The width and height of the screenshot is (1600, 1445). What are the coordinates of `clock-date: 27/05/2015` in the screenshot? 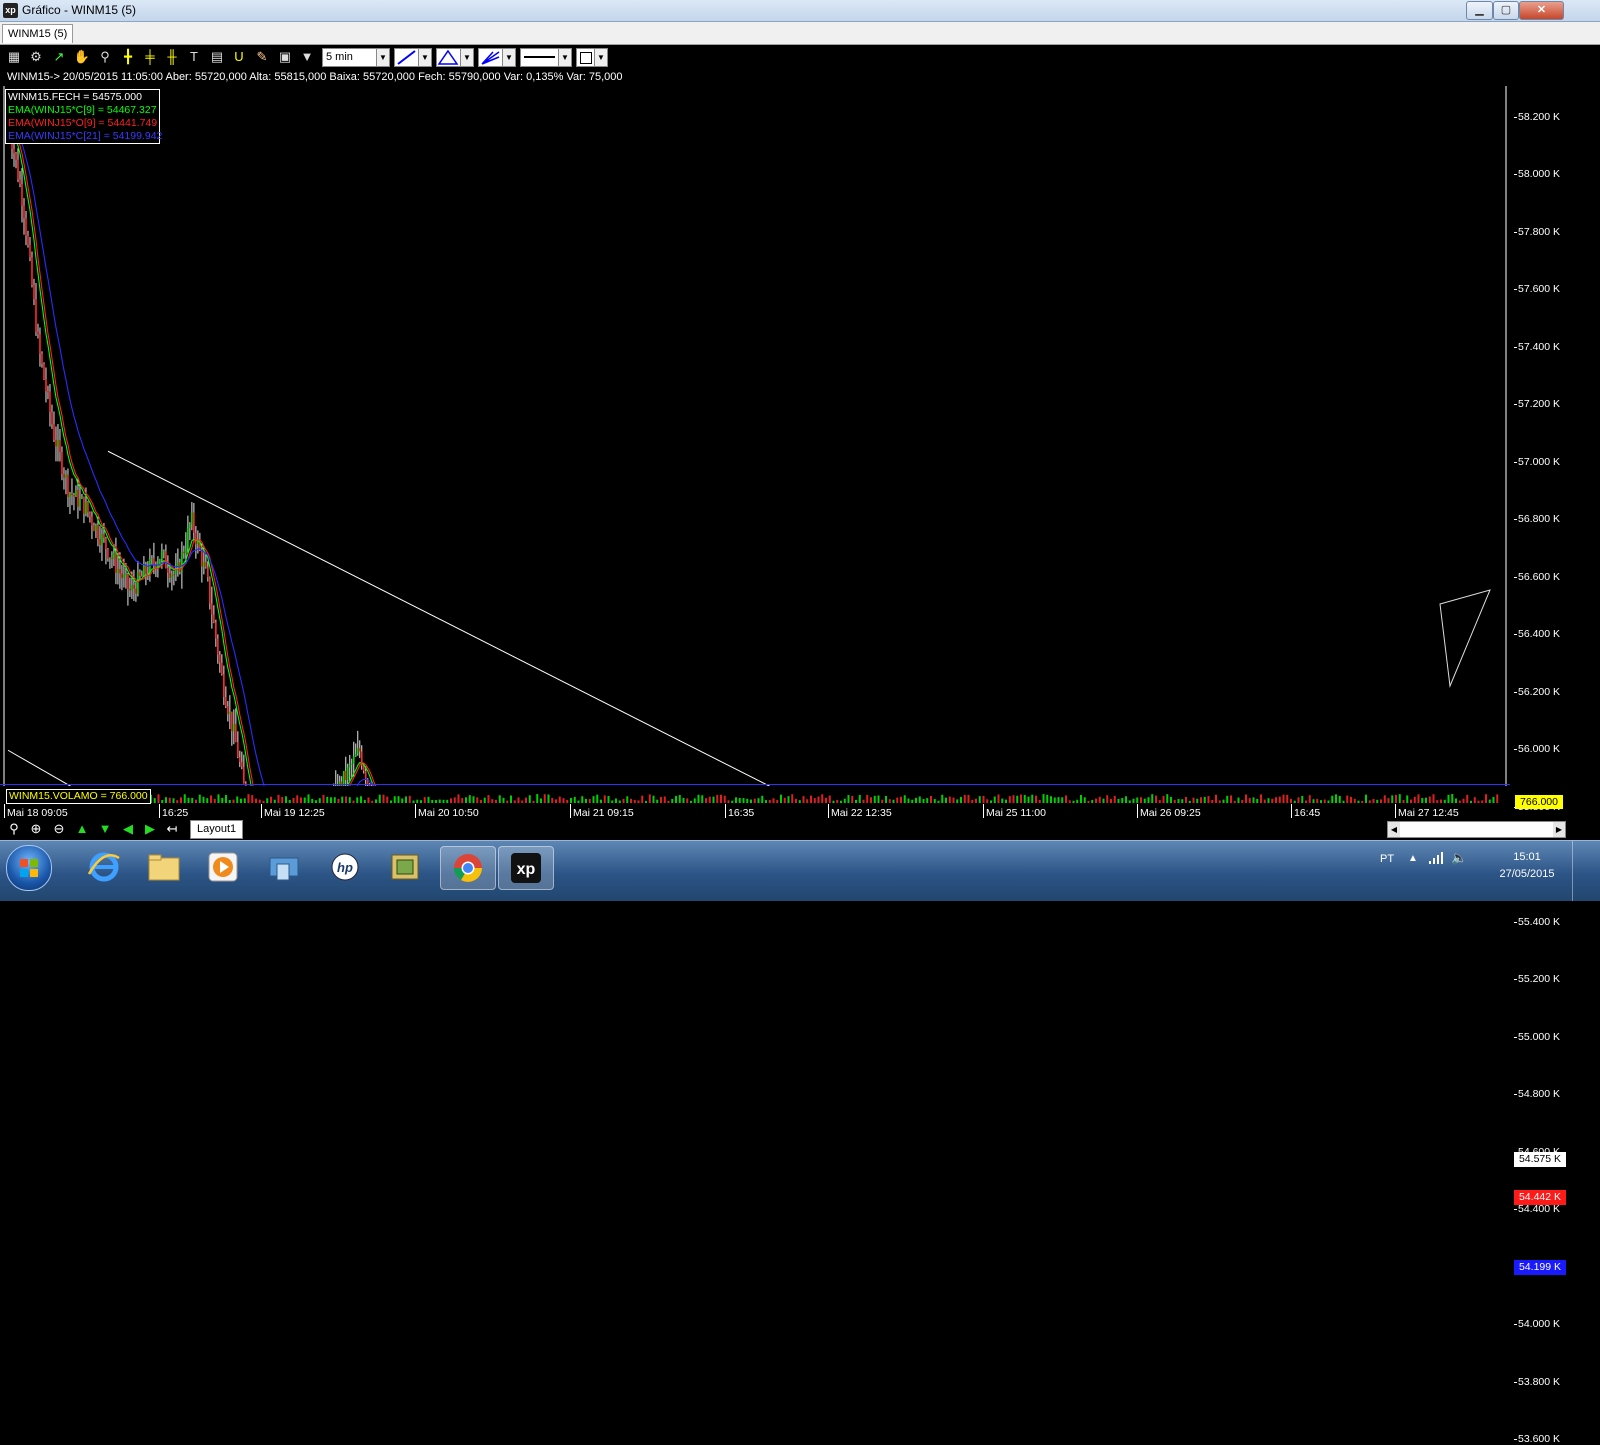 It's located at (1527, 874).